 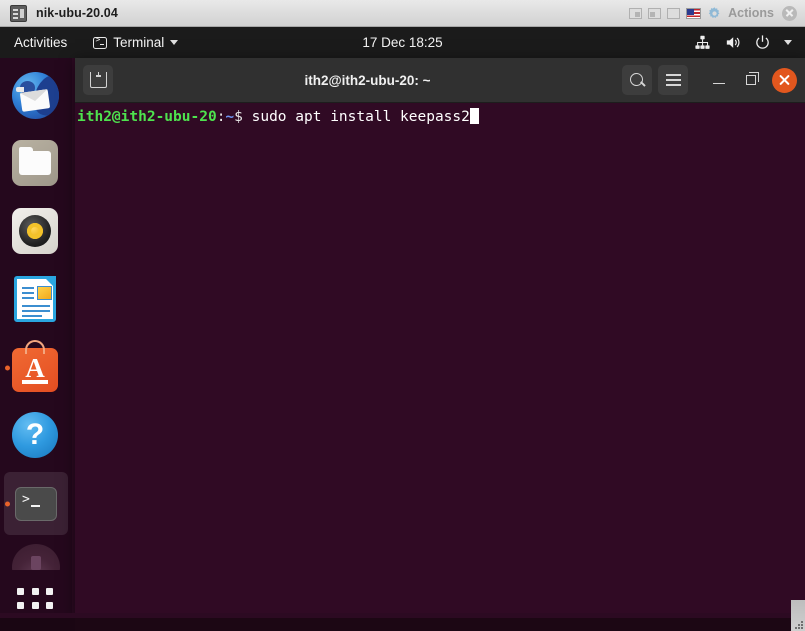 I want to click on vm-window-title: nik-ubu-20.04, so click(x=77, y=13).